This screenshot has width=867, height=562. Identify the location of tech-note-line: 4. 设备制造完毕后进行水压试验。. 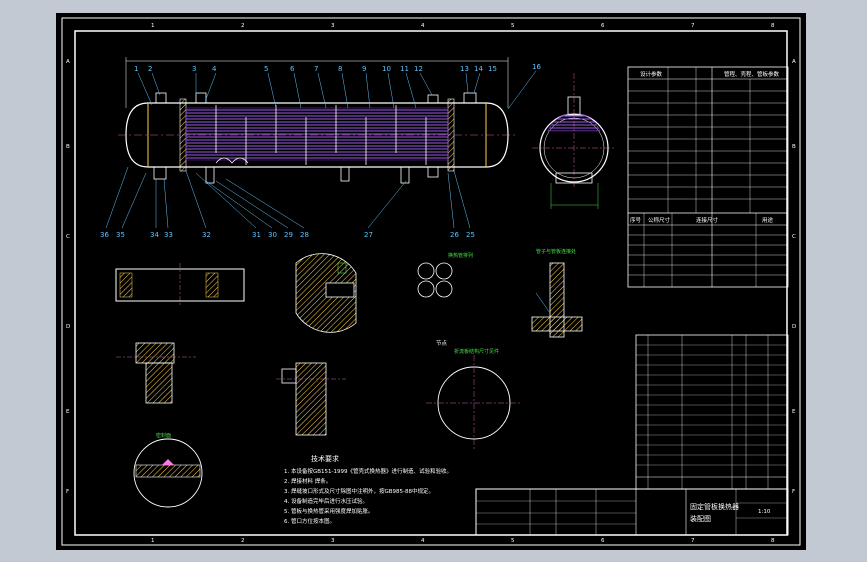
(326, 501).